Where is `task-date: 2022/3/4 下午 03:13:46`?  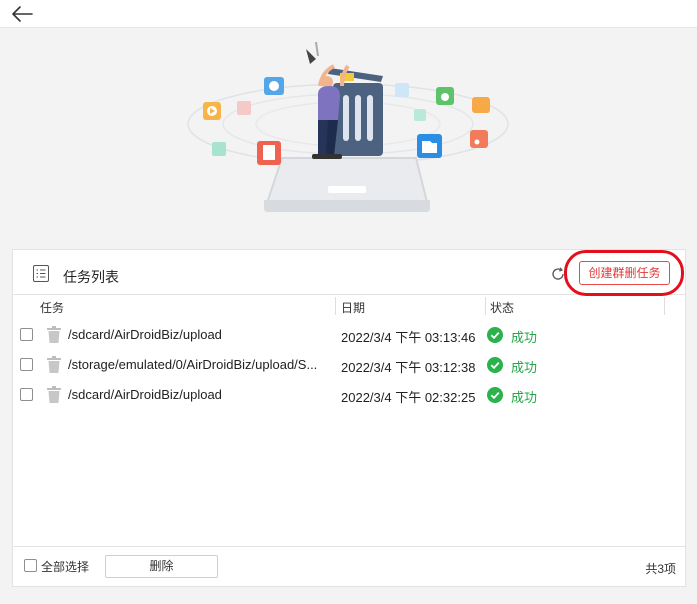 task-date: 2022/3/4 下午 03:13:46 is located at coordinates (408, 337).